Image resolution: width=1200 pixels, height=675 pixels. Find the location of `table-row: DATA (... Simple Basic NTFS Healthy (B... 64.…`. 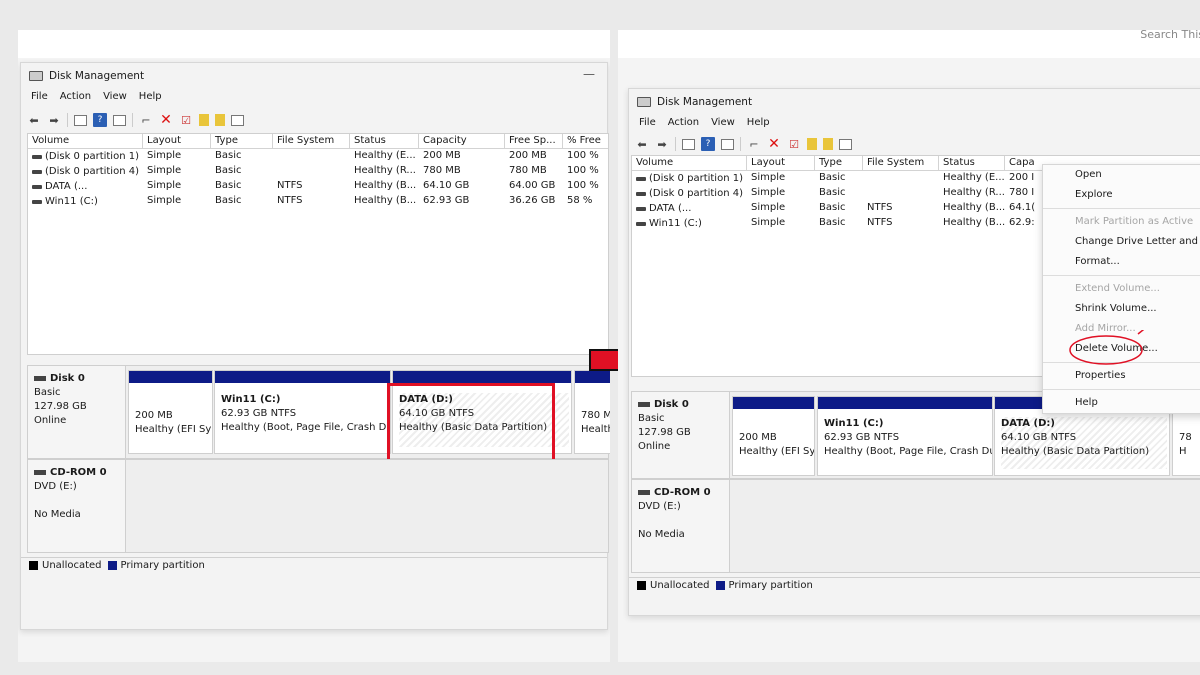

table-row: DATA (... Simple Basic NTFS Healthy (B... 64.… is located at coordinates (318, 186).